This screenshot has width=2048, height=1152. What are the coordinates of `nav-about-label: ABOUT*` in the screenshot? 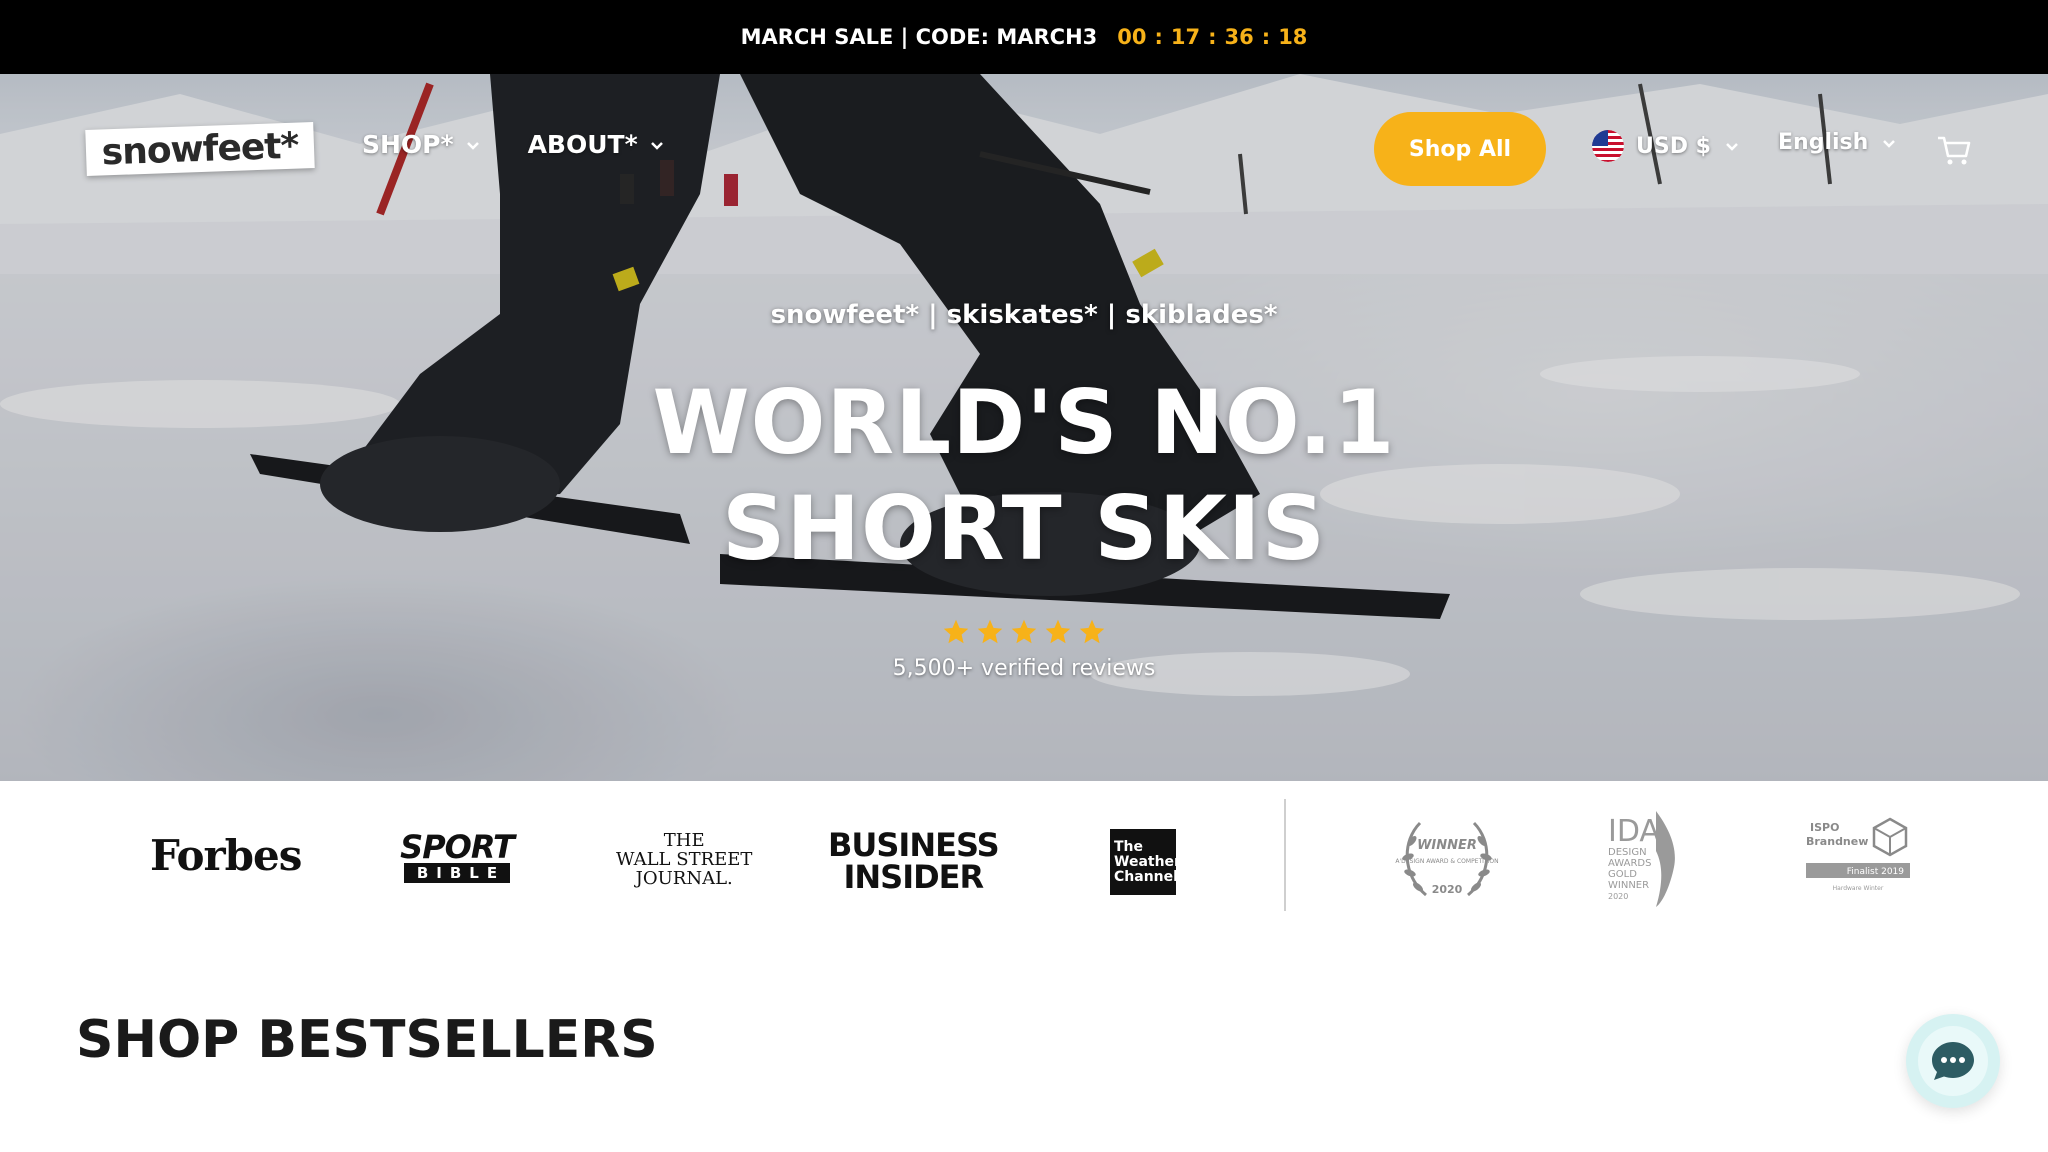 It's located at (582, 144).